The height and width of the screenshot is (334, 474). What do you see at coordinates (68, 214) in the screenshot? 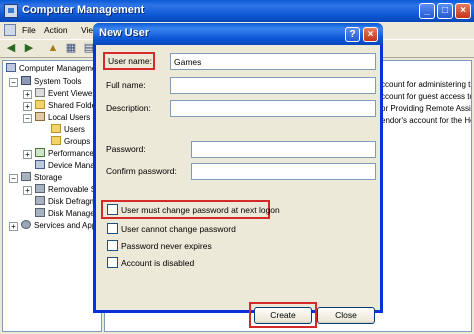
I see `tree-item-disk-management: Disk Management` at bounding box center [68, 214].